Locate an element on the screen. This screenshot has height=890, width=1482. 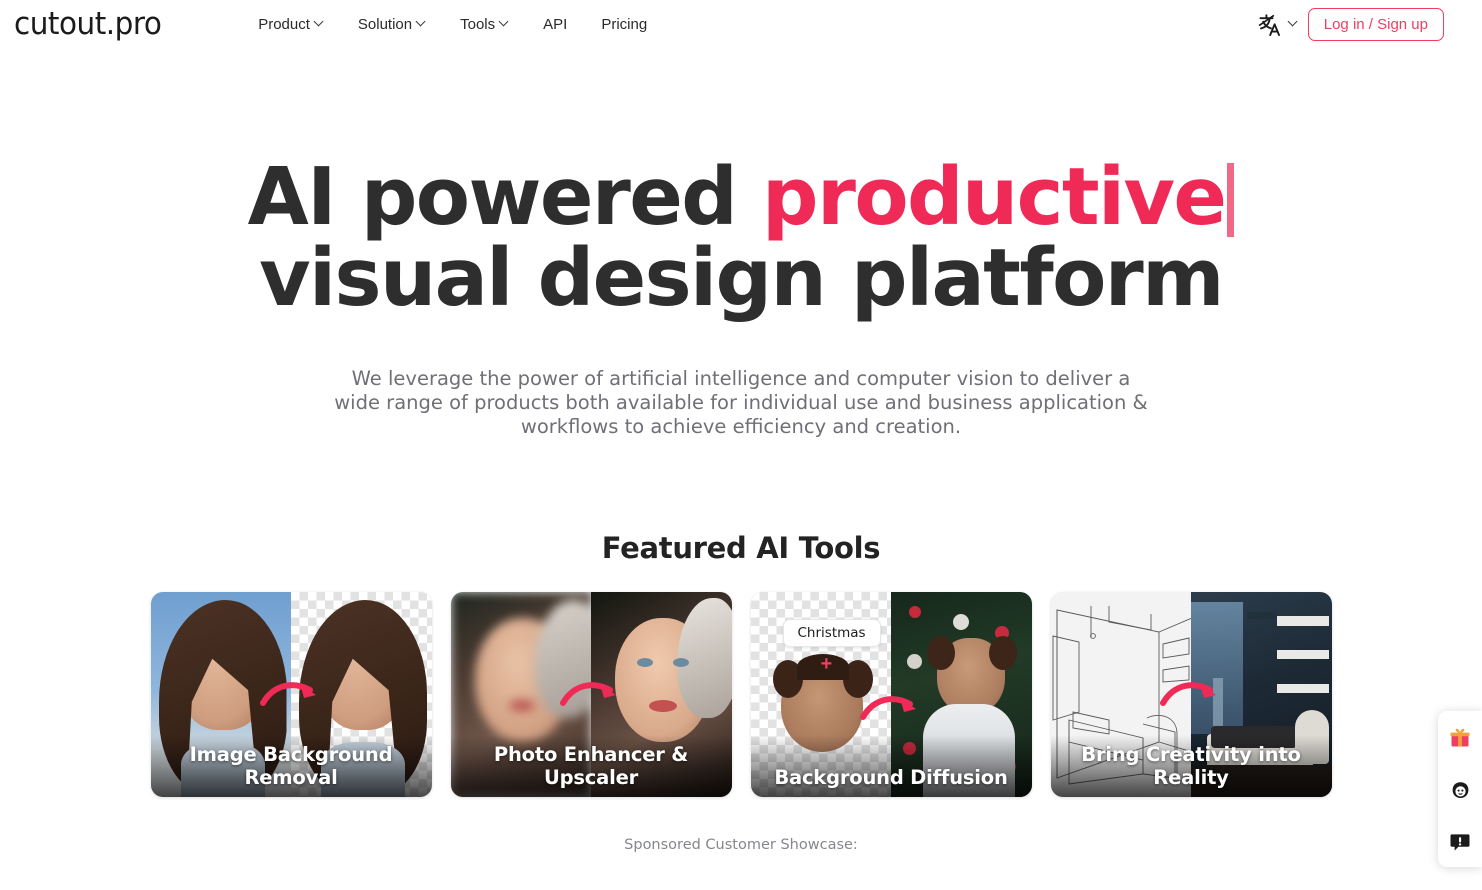
featured-tools-heading: Featured AI Tools is located at coordinates (741, 548).